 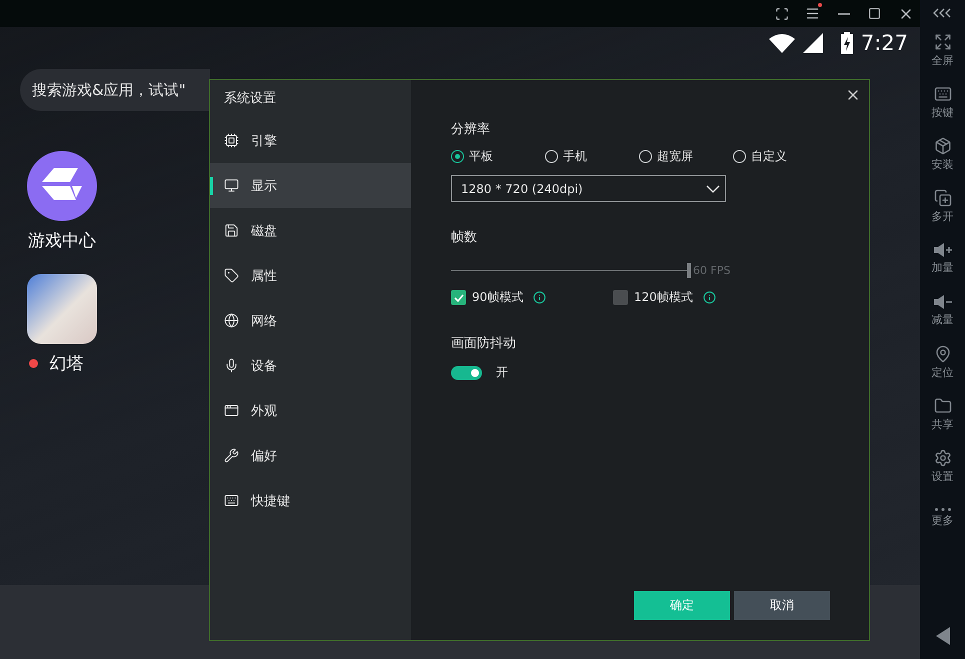 What do you see at coordinates (310, 140) in the screenshot?
I see `nav-item: 引擎` at bounding box center [310, 140].